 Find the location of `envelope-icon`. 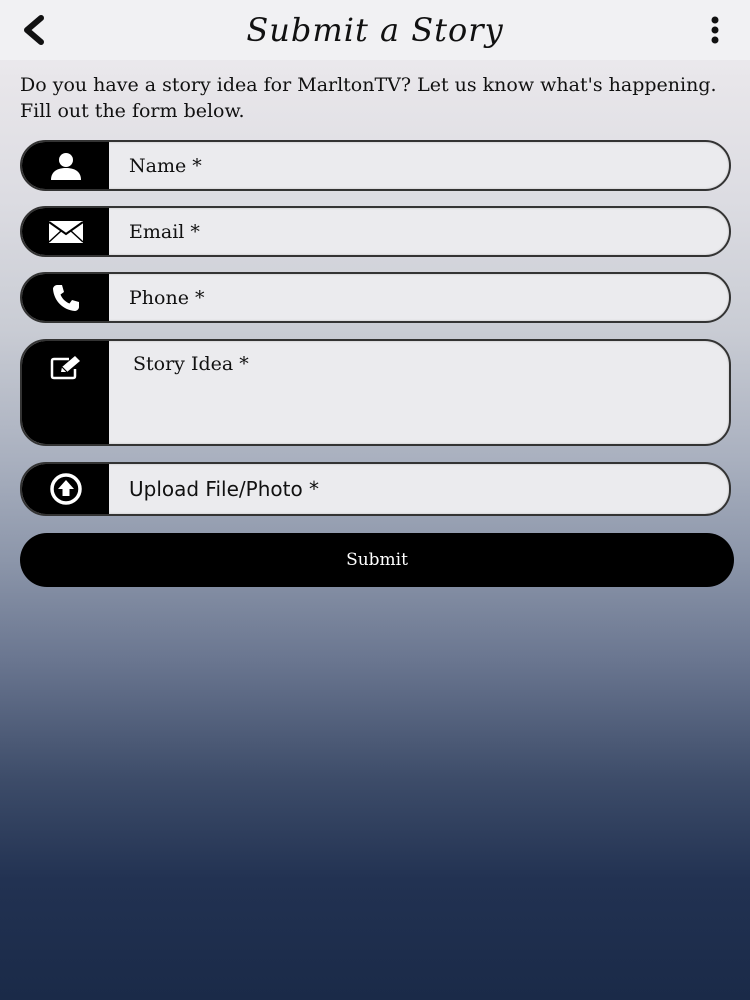

envelope-icon is located at coordinates (65, 231).